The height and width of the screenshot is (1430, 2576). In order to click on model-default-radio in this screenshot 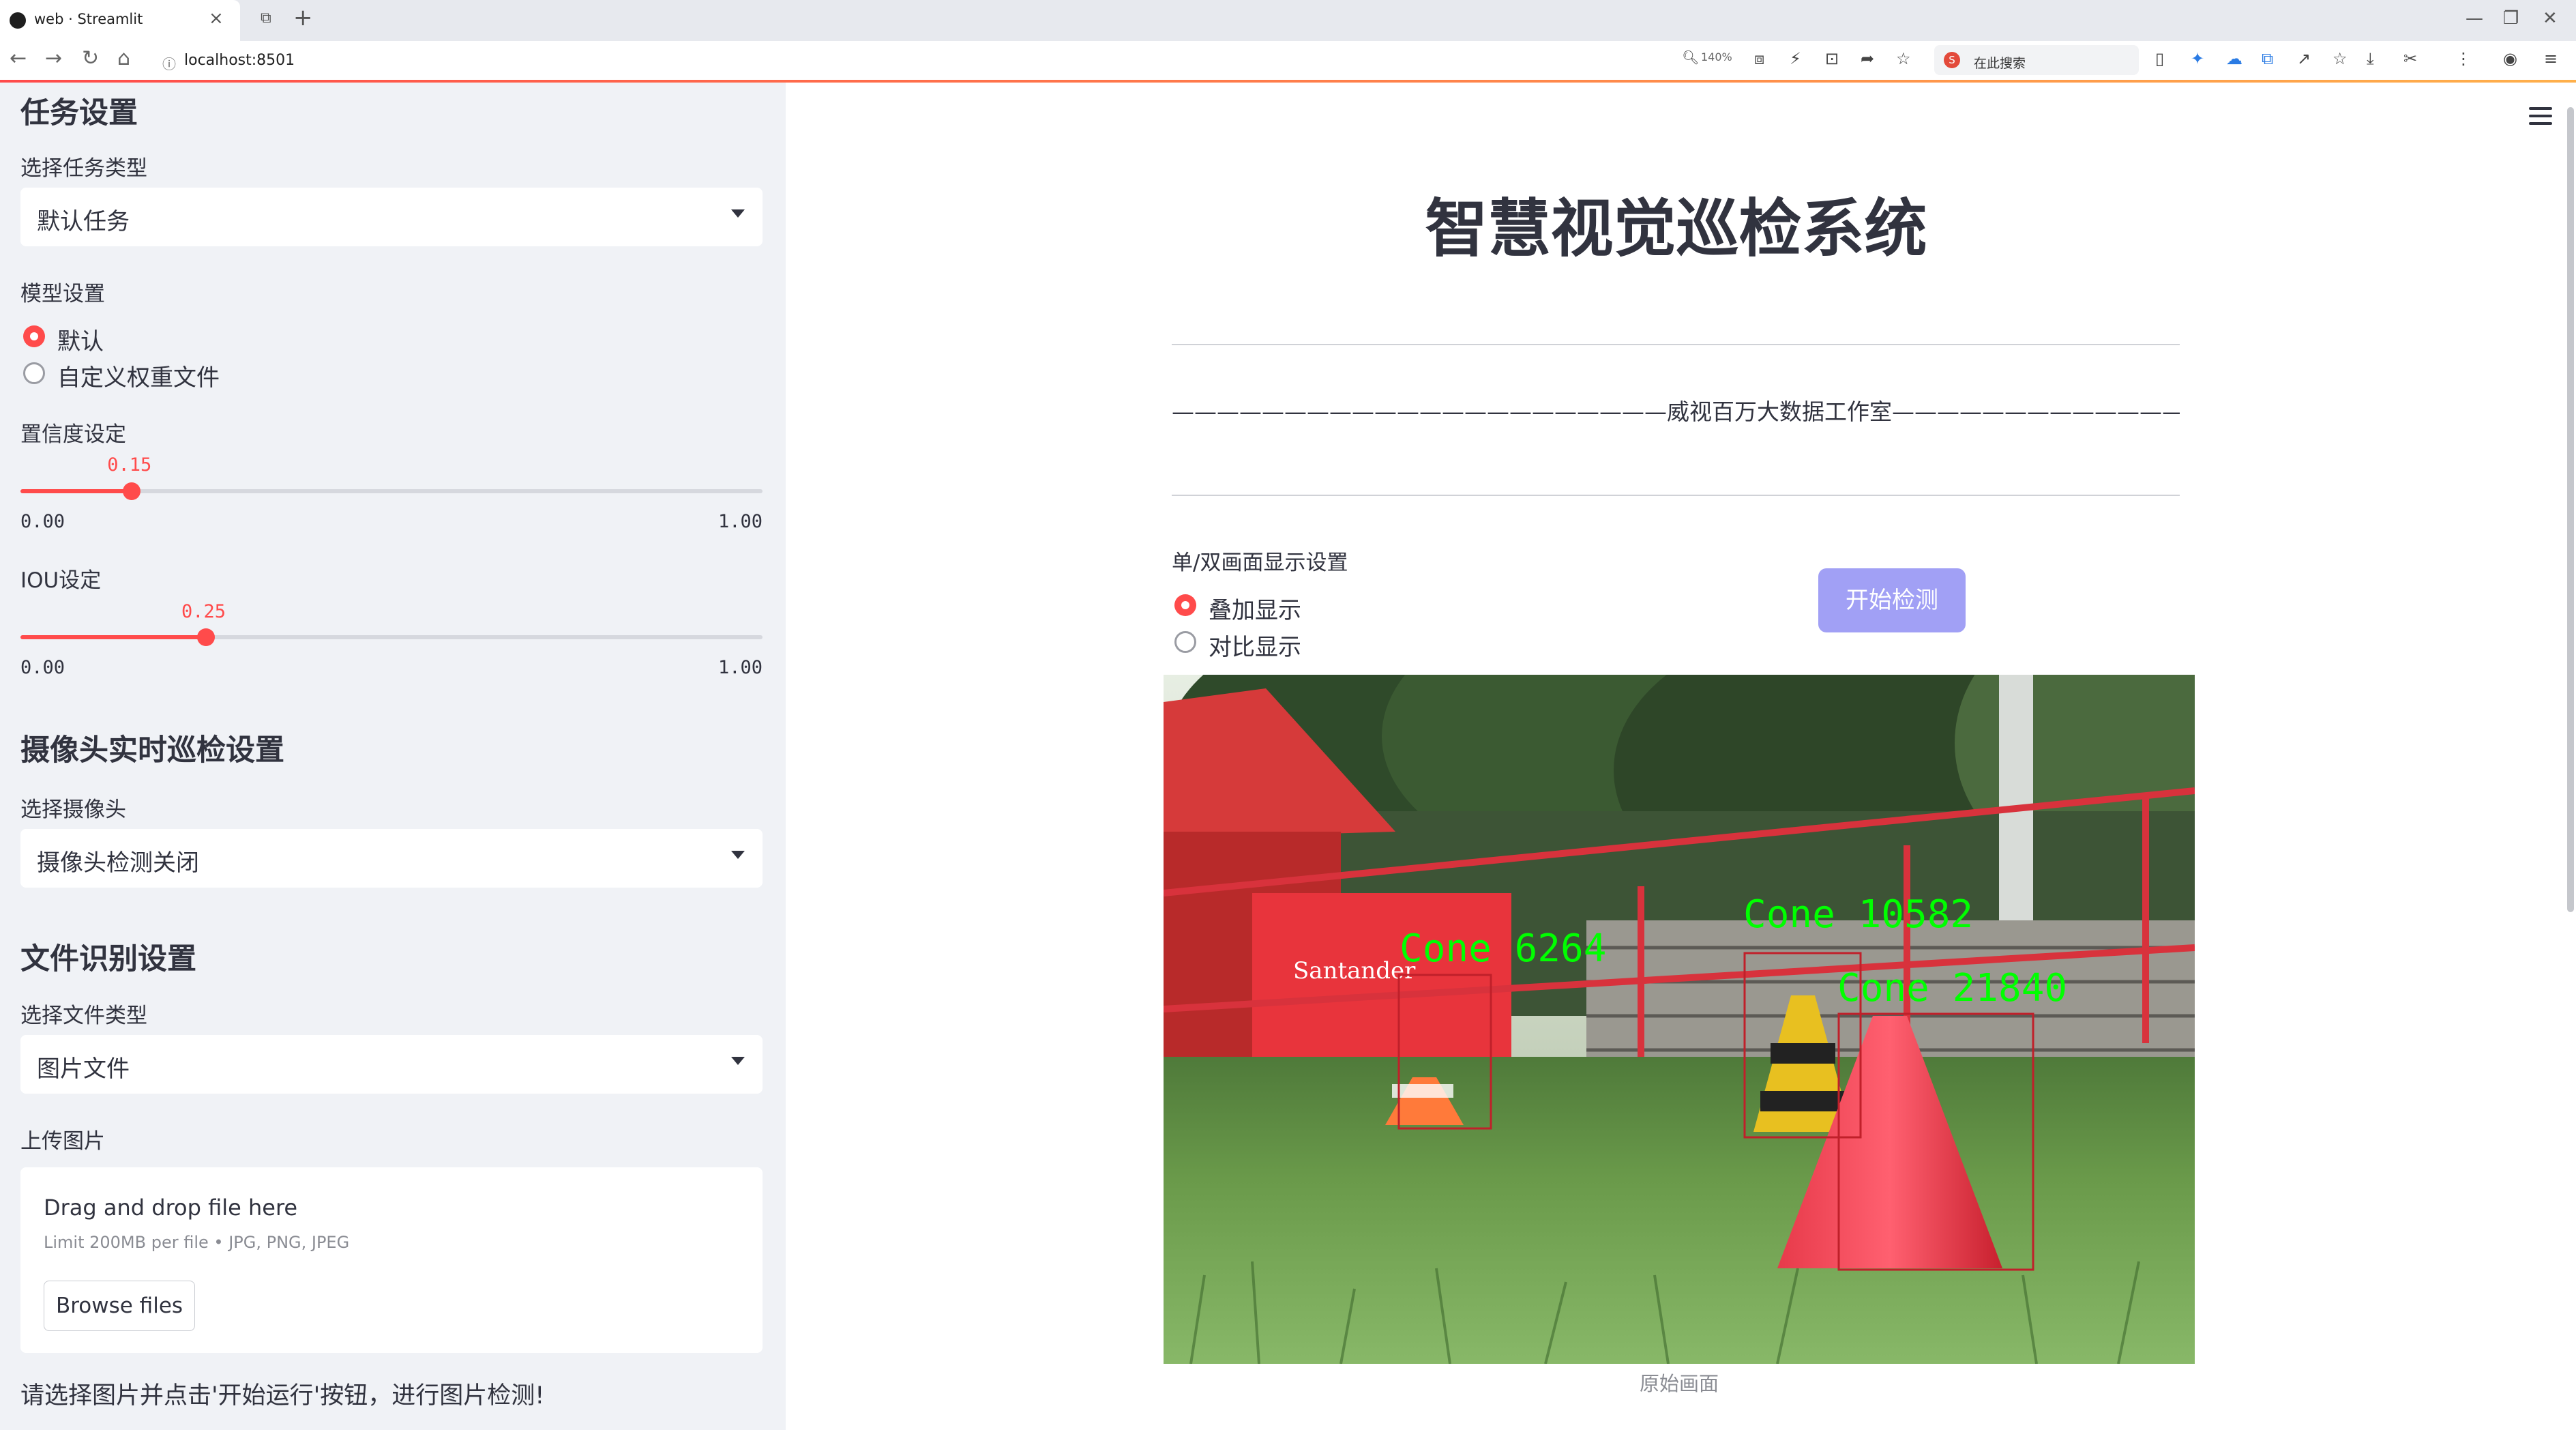, I will do `click(34, 336)`.